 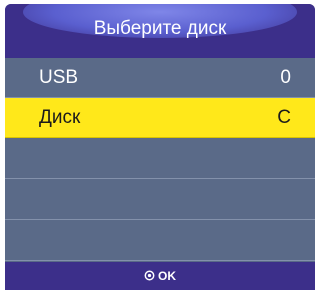 I want to click on ok-label: OK, so click(x=167, y=276).